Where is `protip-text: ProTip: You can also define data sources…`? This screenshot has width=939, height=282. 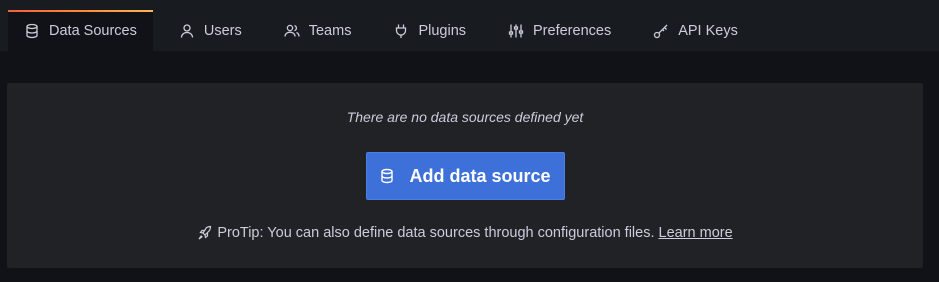
protip-text: ProTip: You can also define data sources… is located at coordinates (436, 233).